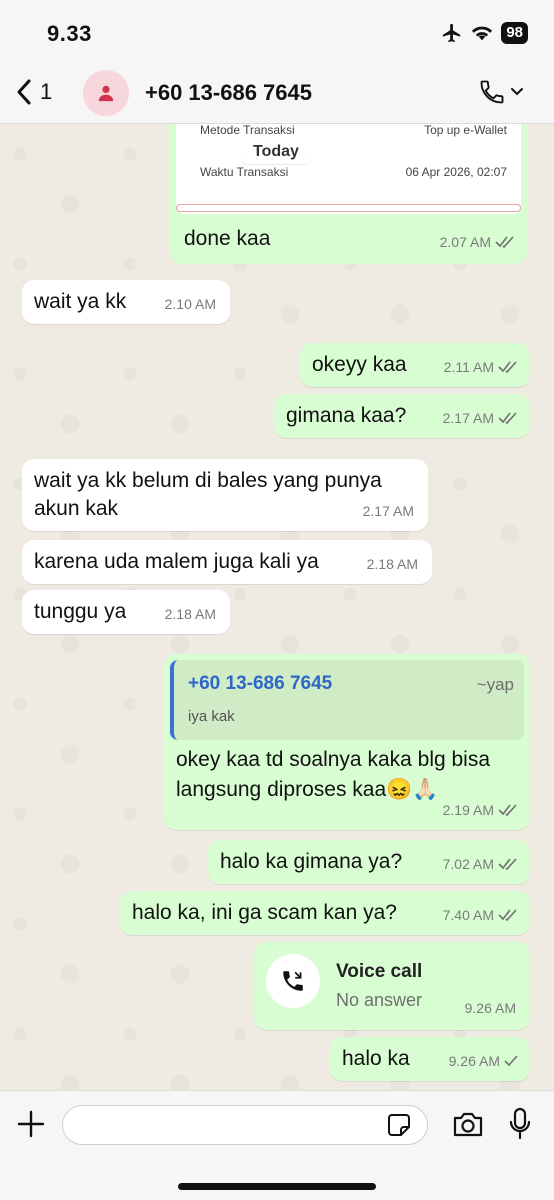 Image resolution: width=554 pixels, height=1200 pixels. Describe the element at coordinates (34, 92) in the screenshot. I see `back-button: 1` at that location.